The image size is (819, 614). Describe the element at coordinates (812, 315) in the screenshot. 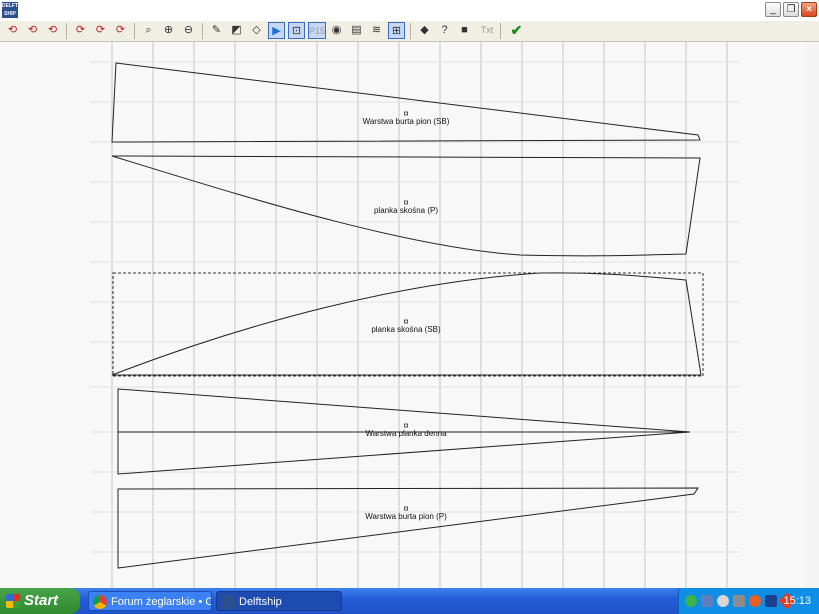

I see `vertical-scrollbar` at that location.